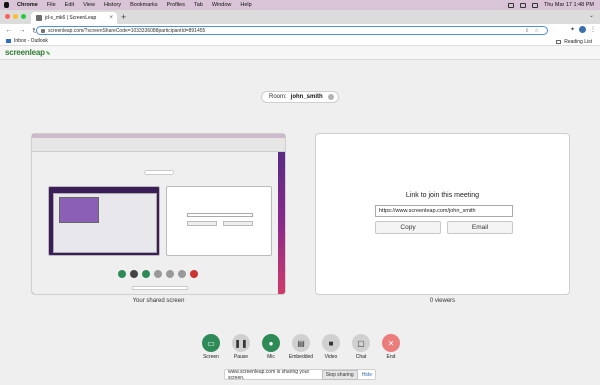 The width and height of the screenshot is (600, 385). What do you see at coordinates (593, 29) in the screenshot?
I see `menu-kebab-icon: ⋮` at bounding box center [593, 29].